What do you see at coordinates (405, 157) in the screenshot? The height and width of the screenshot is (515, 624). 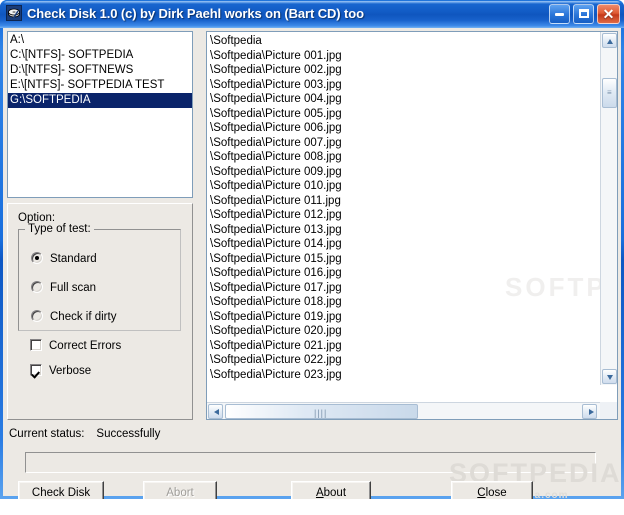 I see `file-list-item: \Softpedia\Picture 008.jpg` at bounding box center [405, 157].